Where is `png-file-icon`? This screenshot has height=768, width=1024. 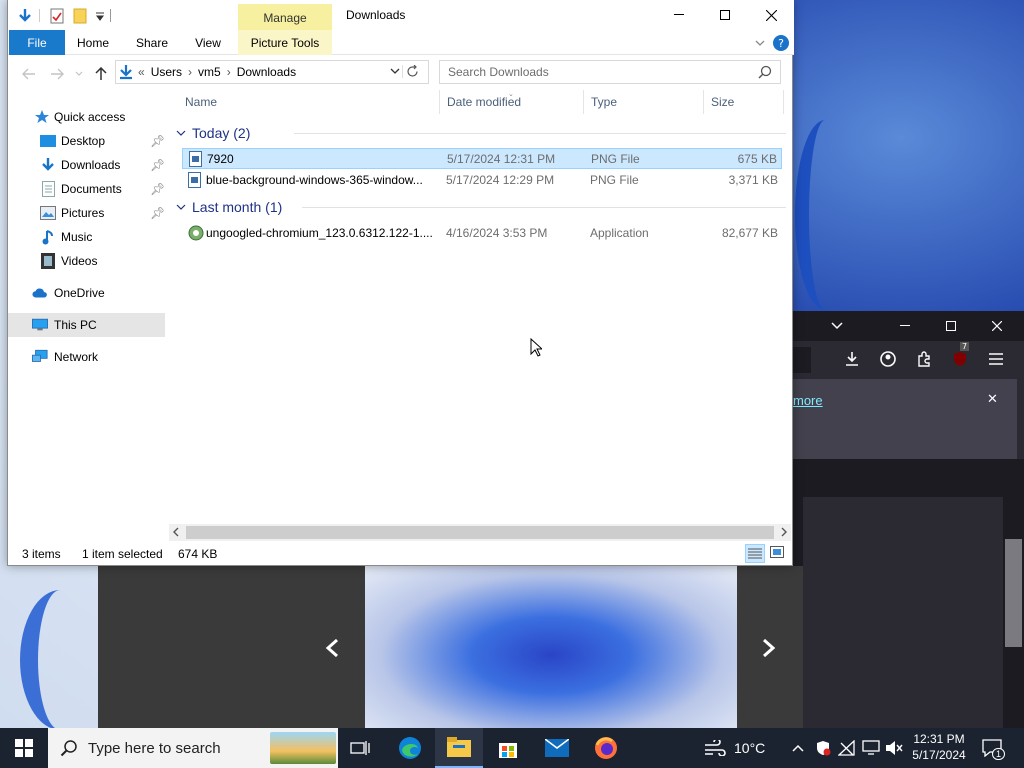 png-file-icon is located at coordinates (195, 180).